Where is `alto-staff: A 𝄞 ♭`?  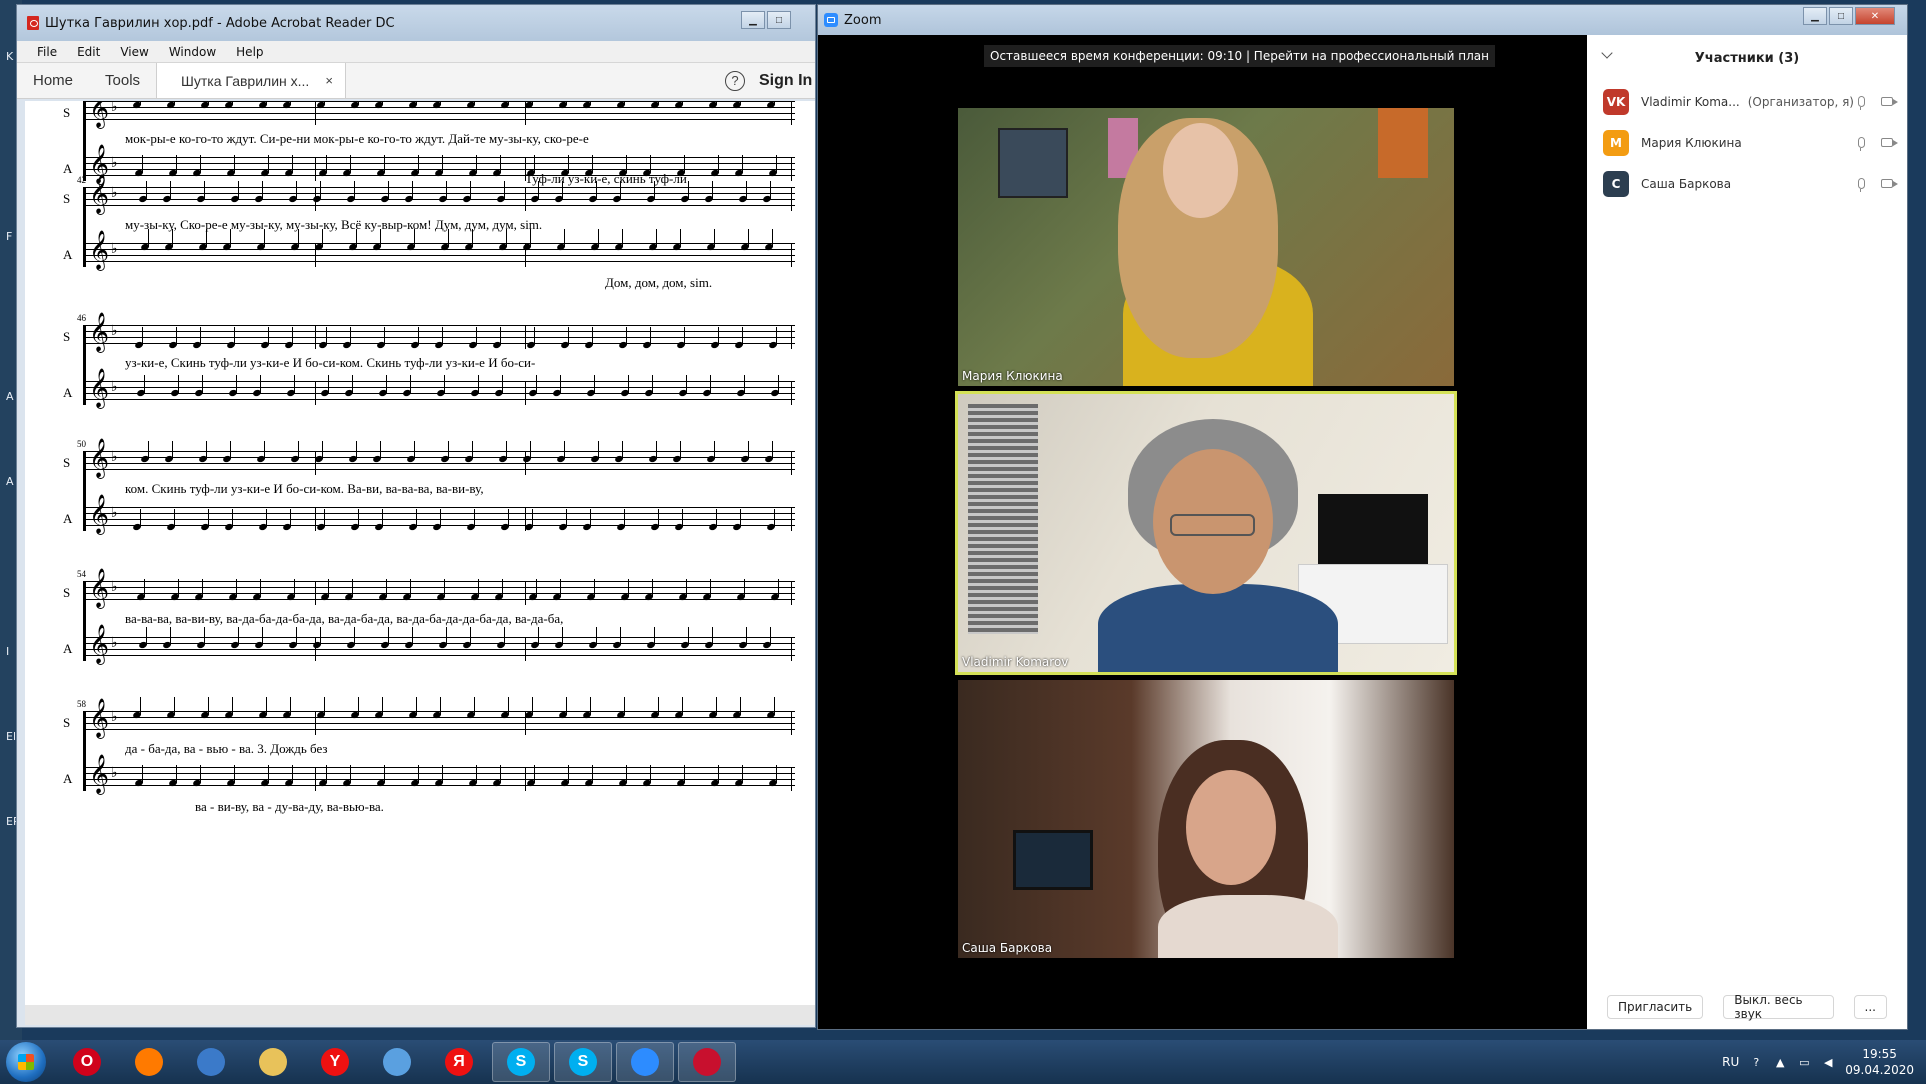 alto-staff: A 𝄞 ♭ is located at coordinates (429, 164).